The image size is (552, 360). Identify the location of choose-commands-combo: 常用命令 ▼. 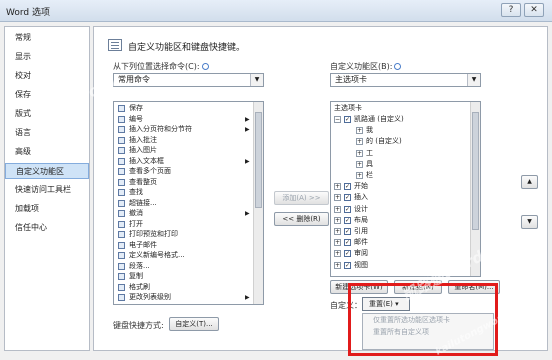
(188, 80).